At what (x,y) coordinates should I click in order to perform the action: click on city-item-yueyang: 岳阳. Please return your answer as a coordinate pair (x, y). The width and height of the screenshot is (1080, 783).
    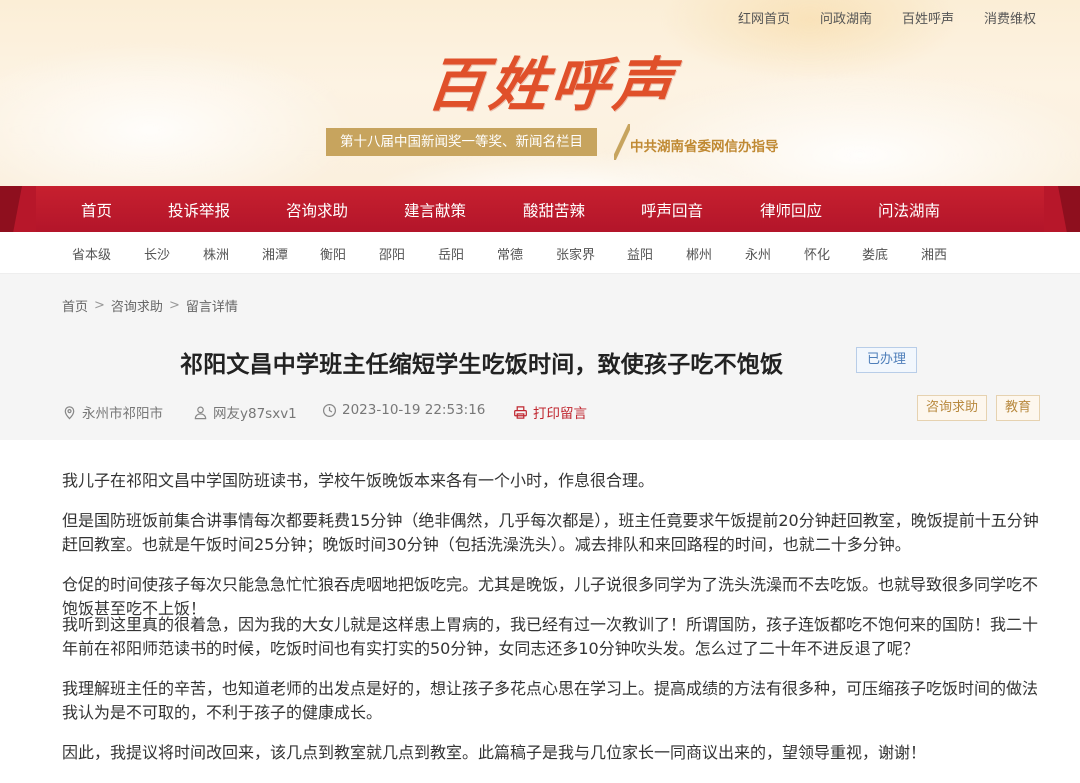
    Looking at the image, I should click on (451, 253).